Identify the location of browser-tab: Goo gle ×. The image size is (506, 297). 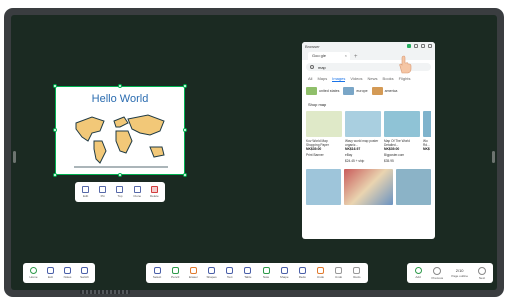
(329, 56).